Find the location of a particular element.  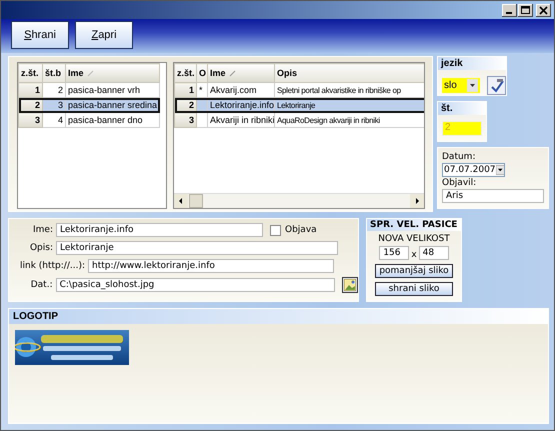

column-header: št.b is located at coordinates (54, 73).